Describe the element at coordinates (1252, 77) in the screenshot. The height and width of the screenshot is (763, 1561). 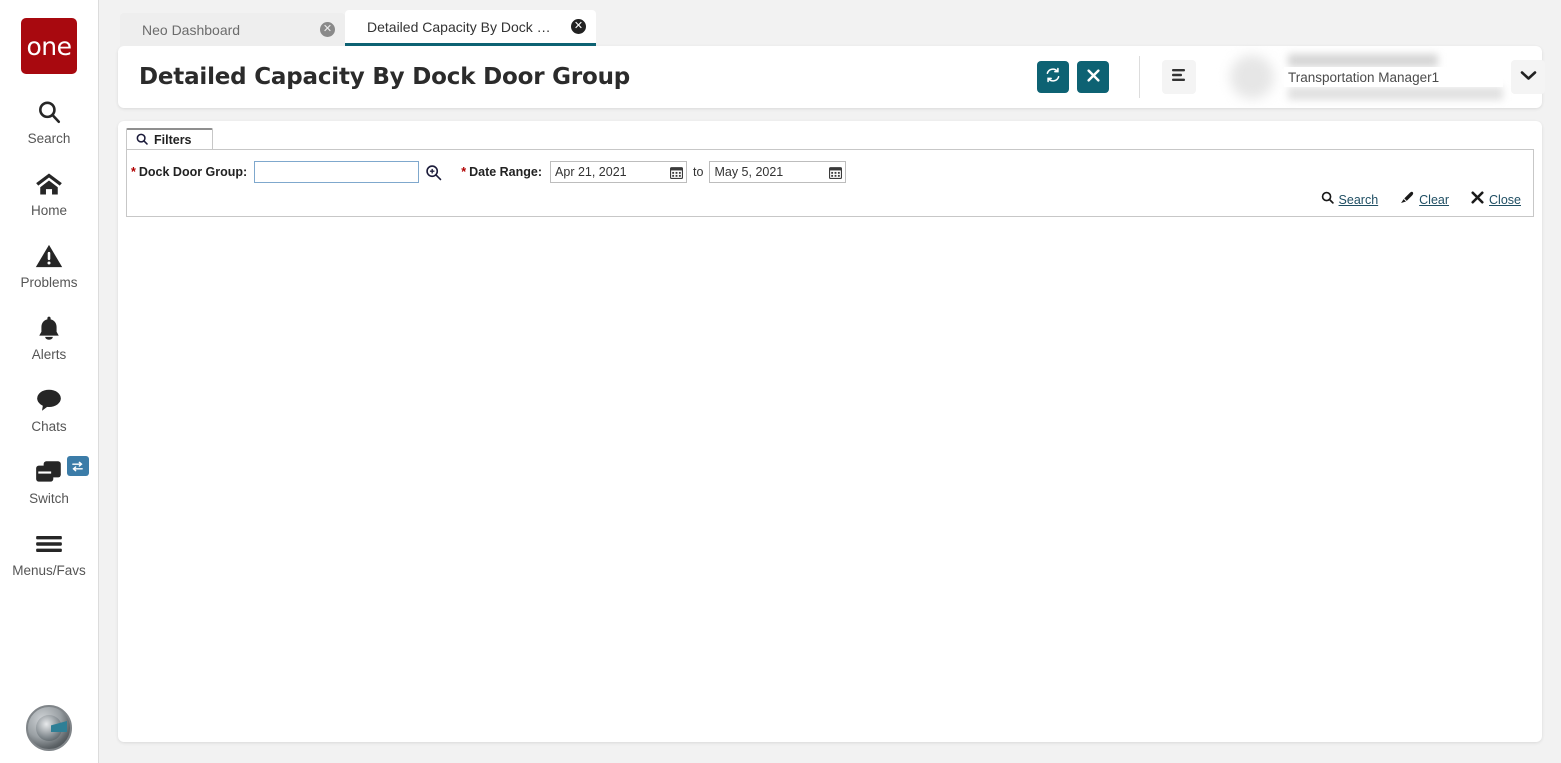
I see `avatar` at that location.